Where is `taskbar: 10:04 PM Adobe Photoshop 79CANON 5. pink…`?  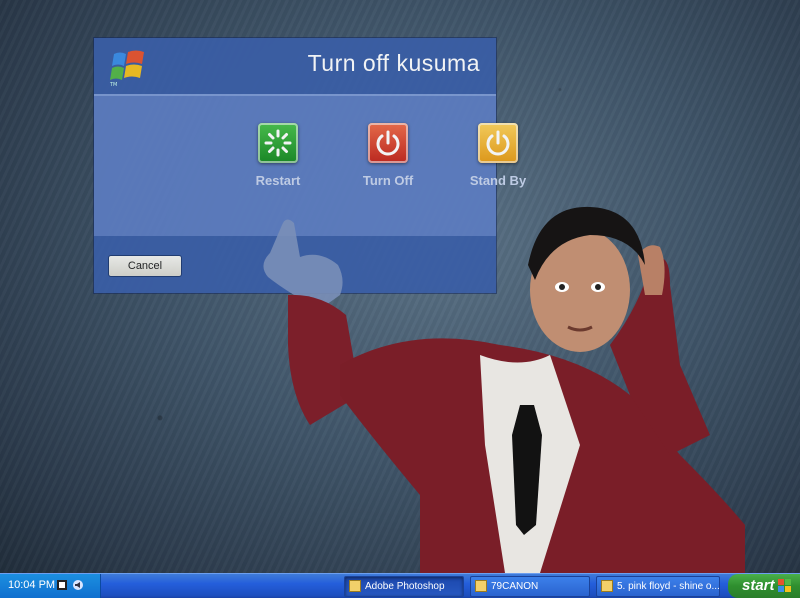
taskbar: 10:04 PM Adobe Photoshop 79CANON 5. pink… is located at coordinates (400, 585).